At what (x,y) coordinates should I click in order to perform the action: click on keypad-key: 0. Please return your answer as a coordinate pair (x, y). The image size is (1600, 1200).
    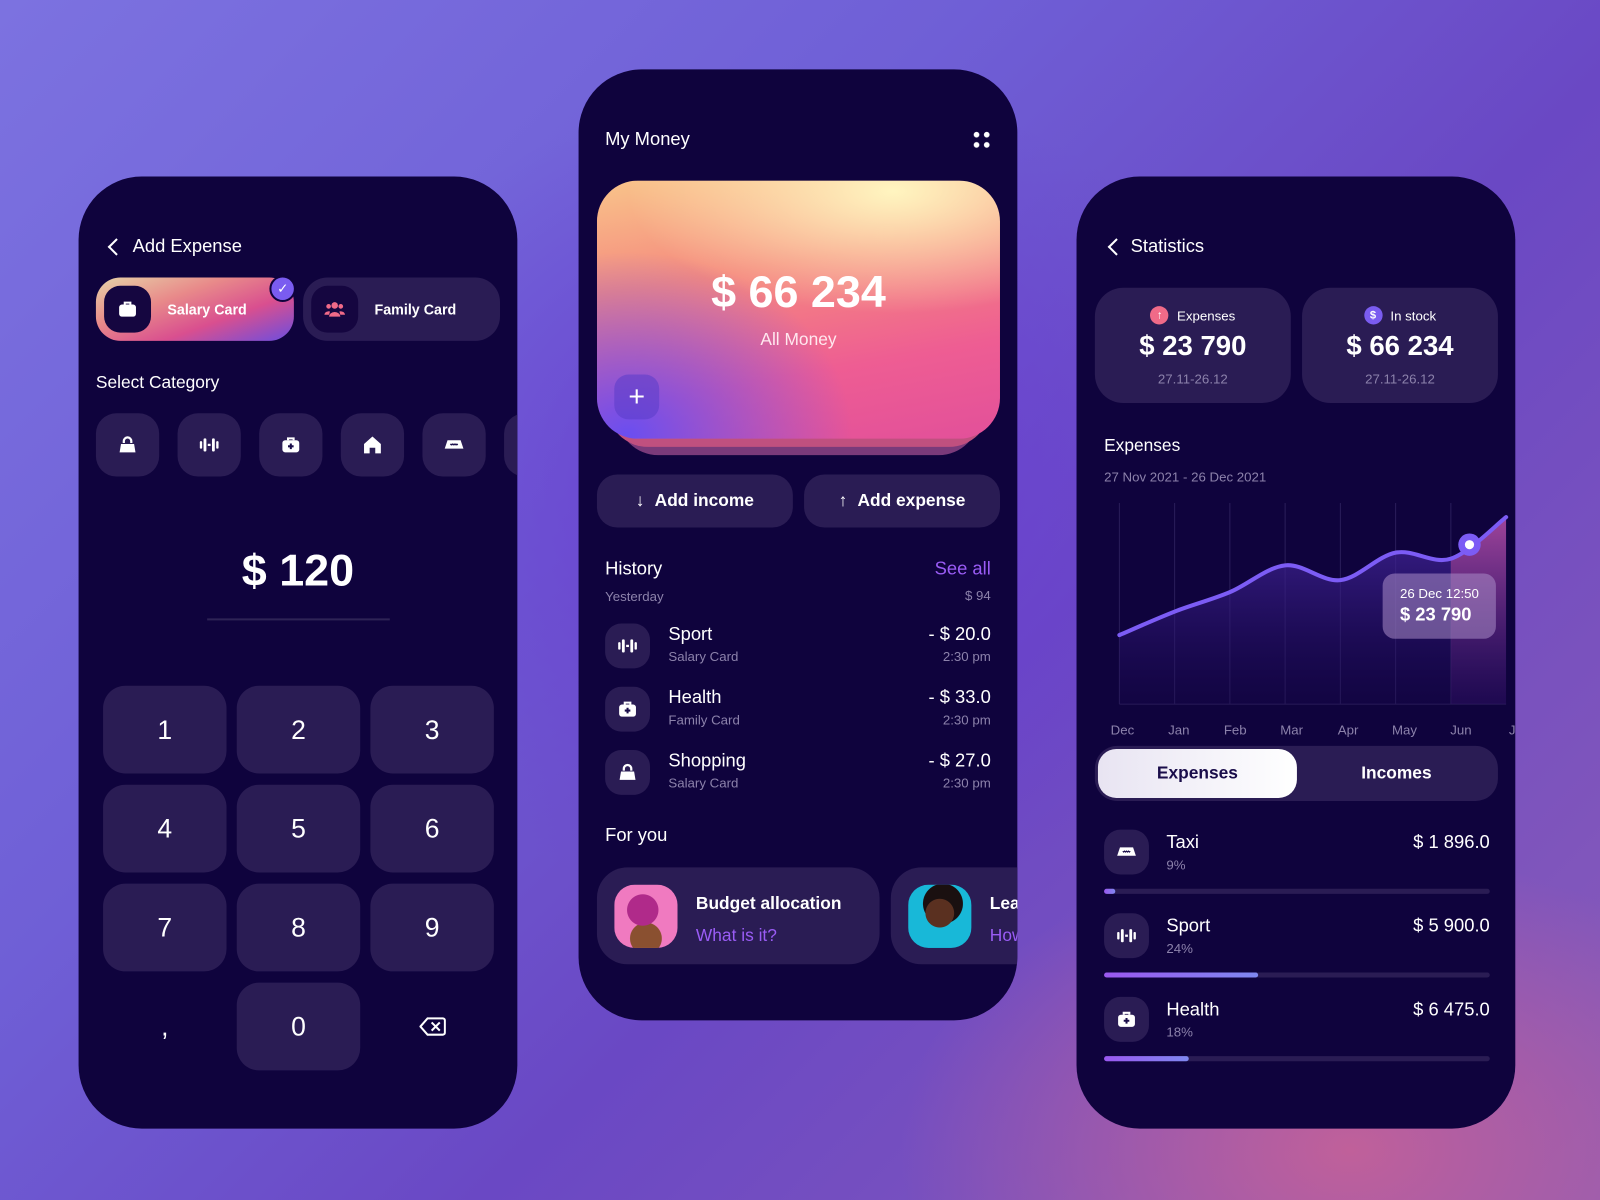
    Looking at the image, I should click on (298, 1026).